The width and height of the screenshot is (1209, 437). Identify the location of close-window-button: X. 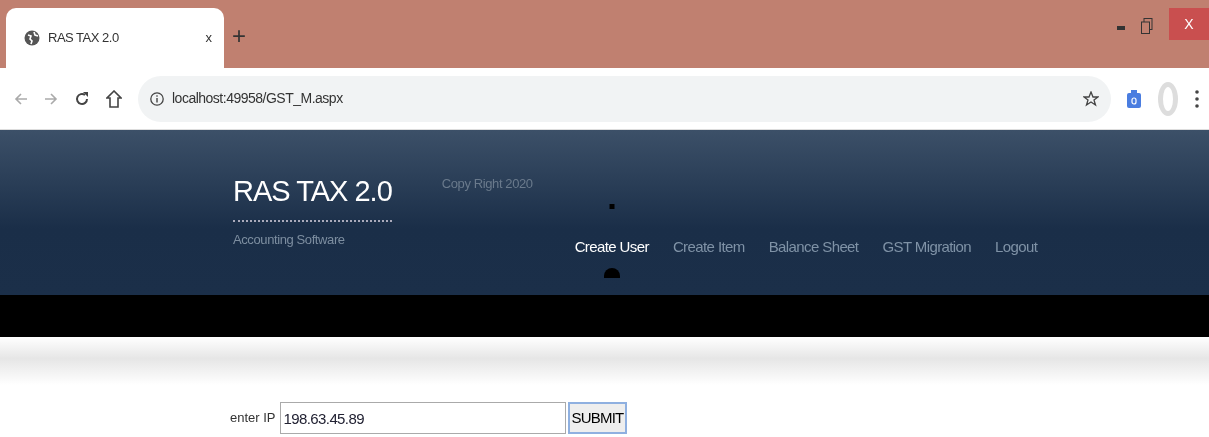
(1189, 24).